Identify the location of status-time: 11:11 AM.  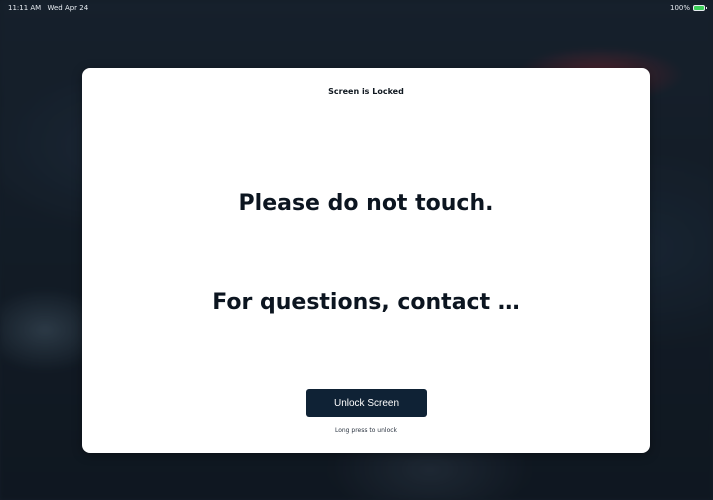
(25, 8).